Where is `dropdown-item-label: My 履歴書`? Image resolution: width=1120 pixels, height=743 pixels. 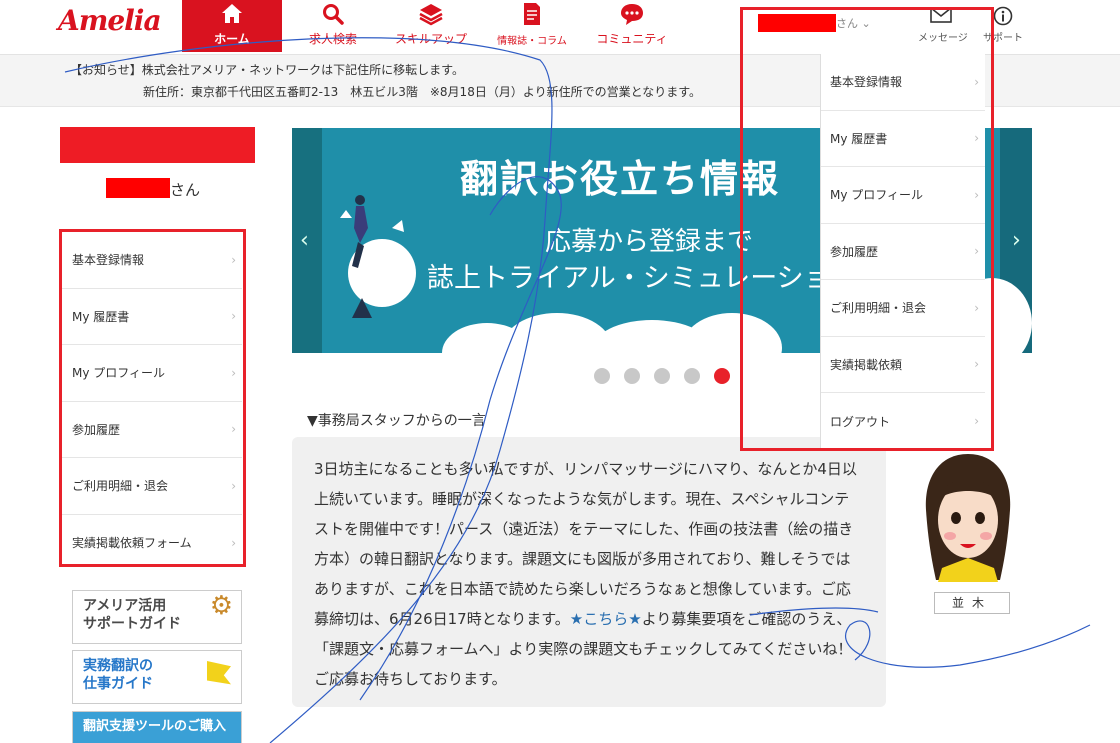 dropdown-item-label: My 履歴書 is located at coordinates (859, 138).